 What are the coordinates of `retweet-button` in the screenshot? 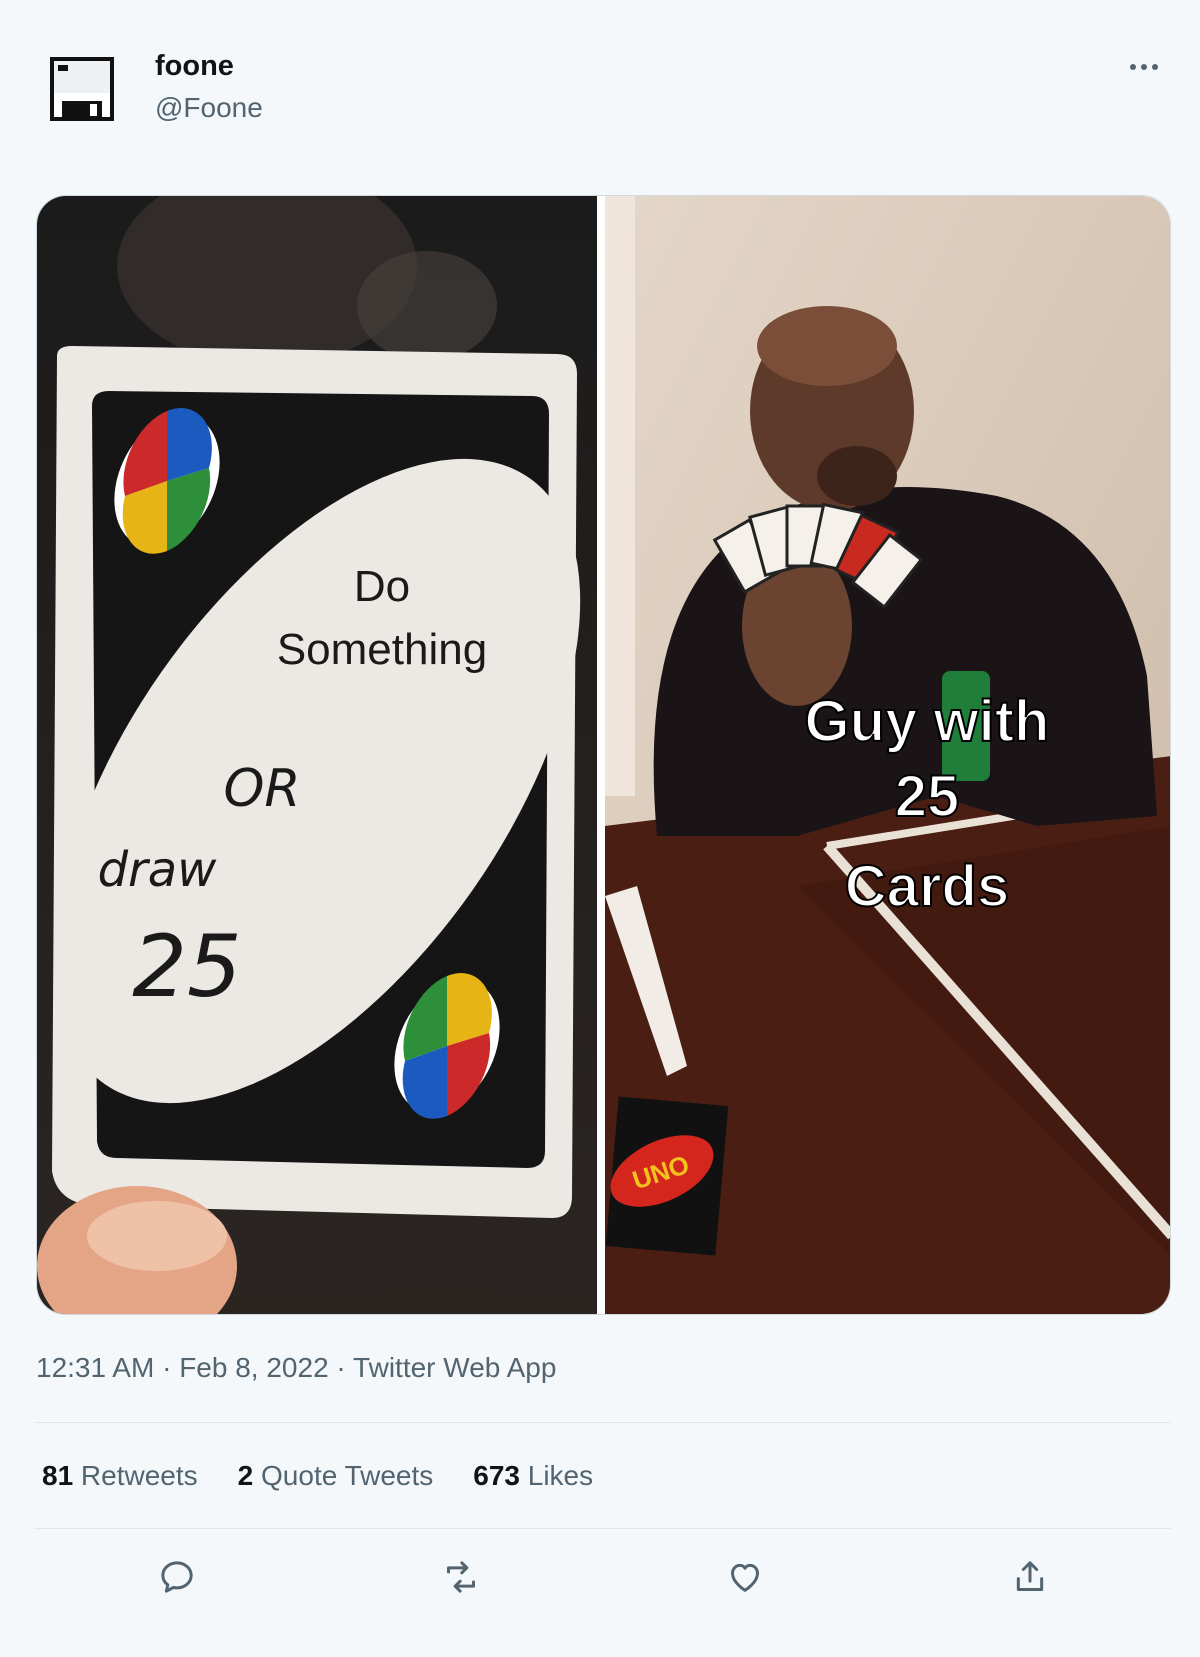 It's located at (461, 1577).